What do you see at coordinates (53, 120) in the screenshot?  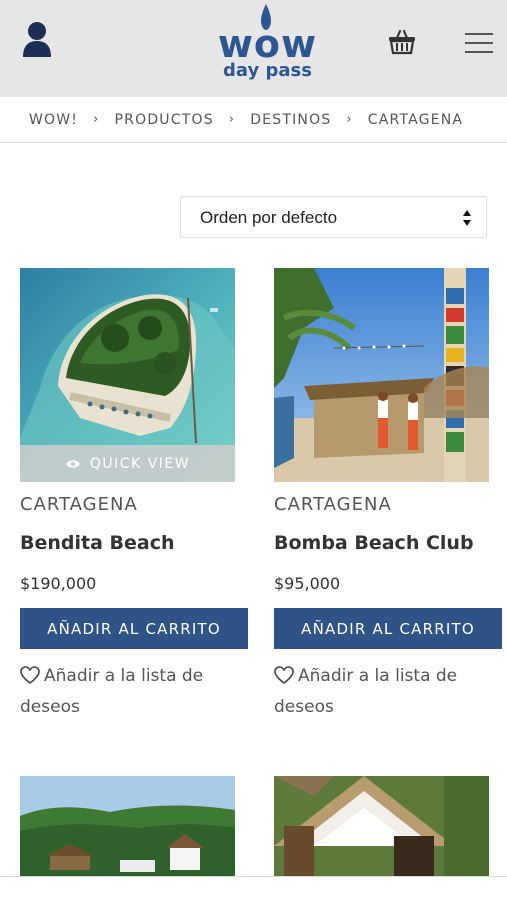 I see `breadcrumb-item-wow: WOW!` at bounding box center [53, 120].